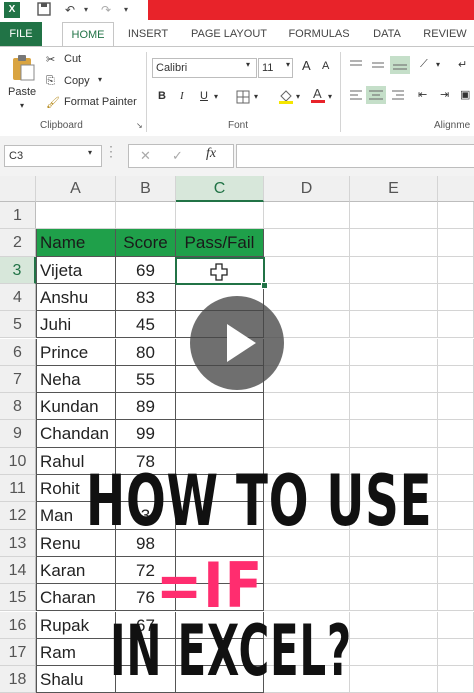 The image size is (474, 693). What do you see at coordinates (146, 352) in the screenshot?
I see `cell-b6: 80` at bounding box center [146, 352].